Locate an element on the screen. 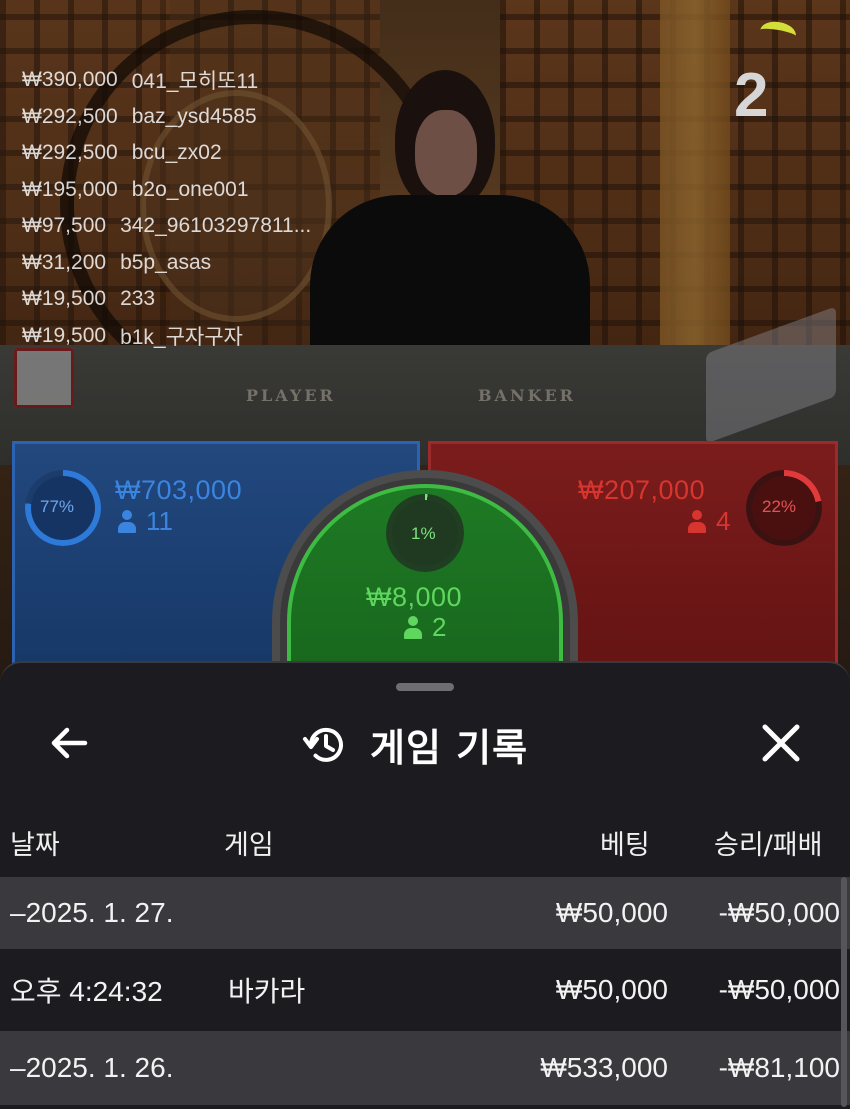 Image resolution: width=850 pixels, height=1109 pixels. arrow-left-icon is located at coordinates (69, 743).